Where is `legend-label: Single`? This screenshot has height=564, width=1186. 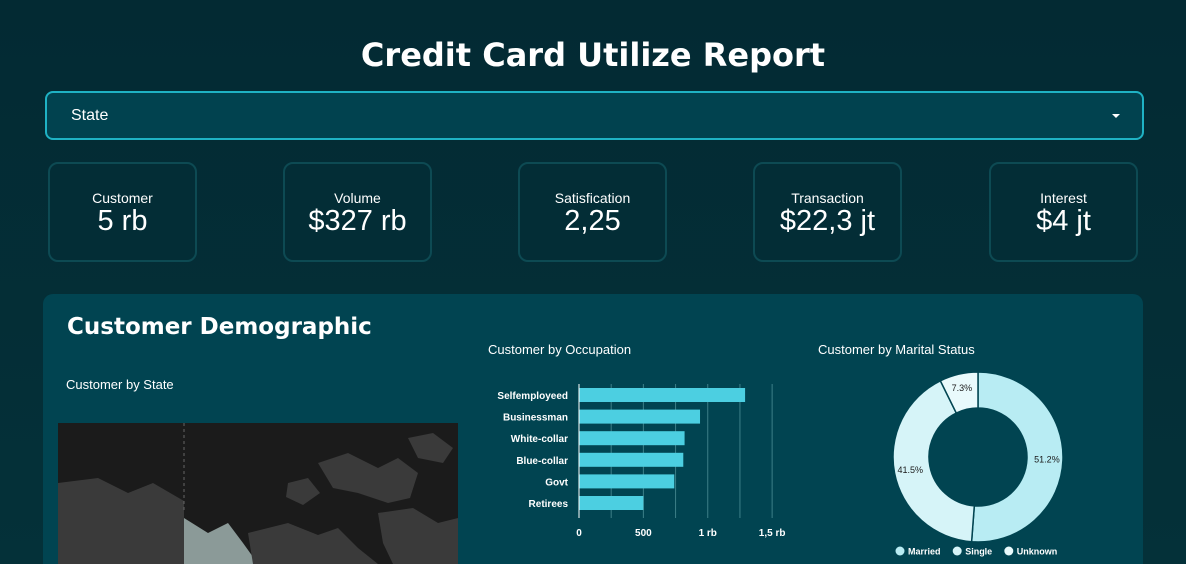 legend-label: Single is located at coordinates (978, 552).